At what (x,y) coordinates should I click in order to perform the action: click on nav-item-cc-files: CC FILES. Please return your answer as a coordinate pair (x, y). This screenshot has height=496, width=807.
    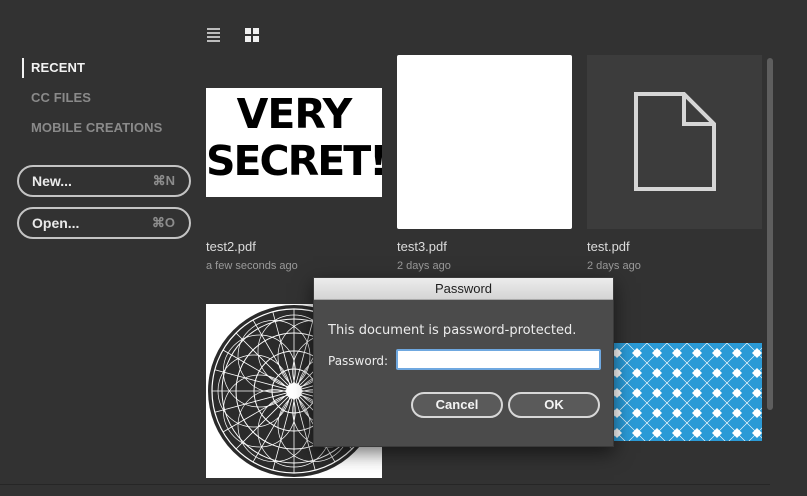
    Looking at the image, I should click on (92, 103).